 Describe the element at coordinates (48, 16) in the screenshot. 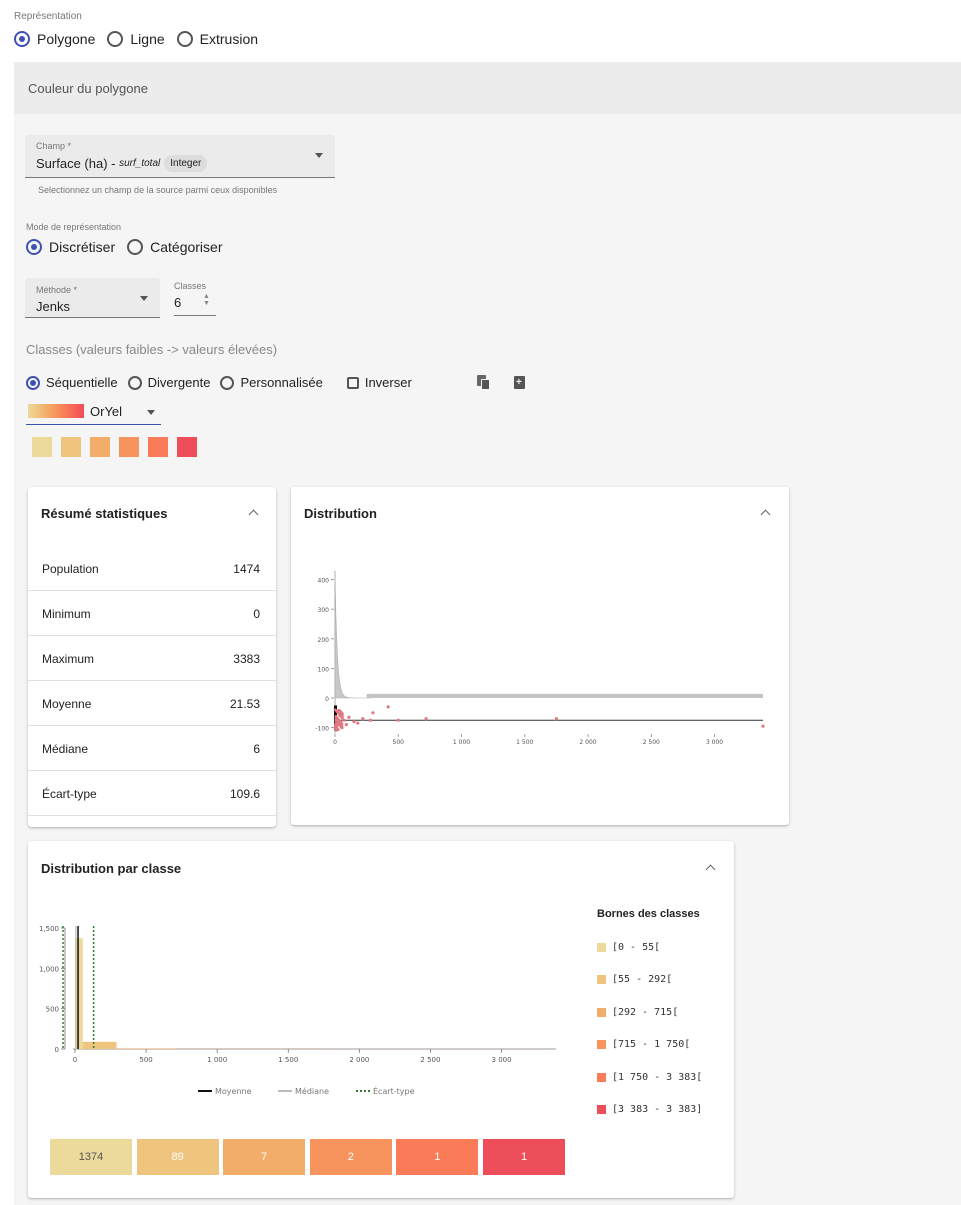

I see `representation-label: Représentation` at that location.